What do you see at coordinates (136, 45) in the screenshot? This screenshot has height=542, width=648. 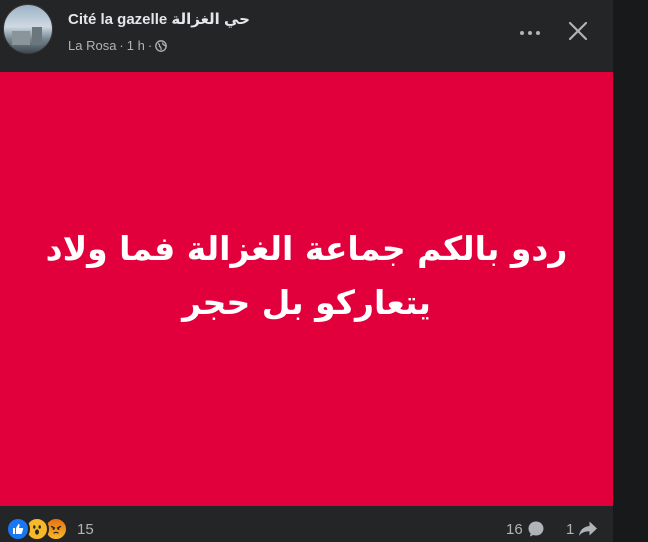 I see `post-time: 1 h` at bounding box center [136, 45].